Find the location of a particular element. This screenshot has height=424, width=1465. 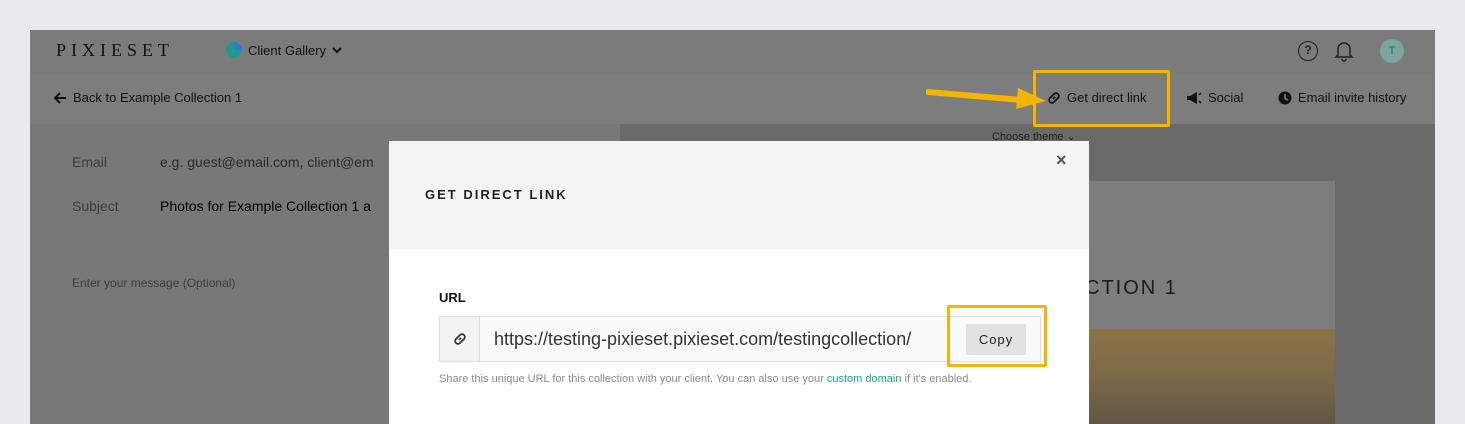

back-link-label: Back to Example Collection 1 is located at coordinates (158, 97).